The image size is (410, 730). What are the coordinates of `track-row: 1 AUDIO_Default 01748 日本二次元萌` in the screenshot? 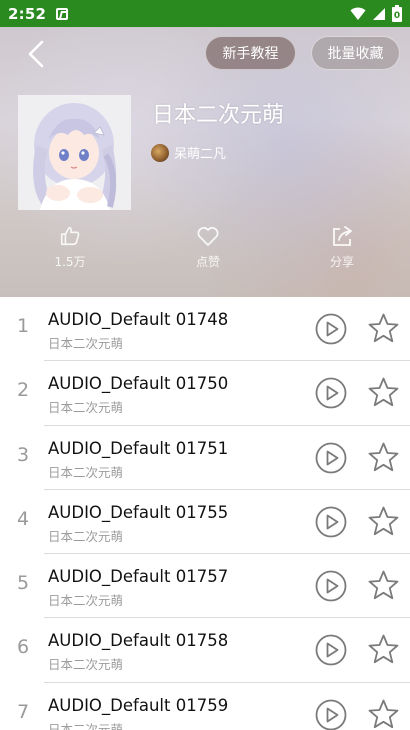 It's located at (205, 329).